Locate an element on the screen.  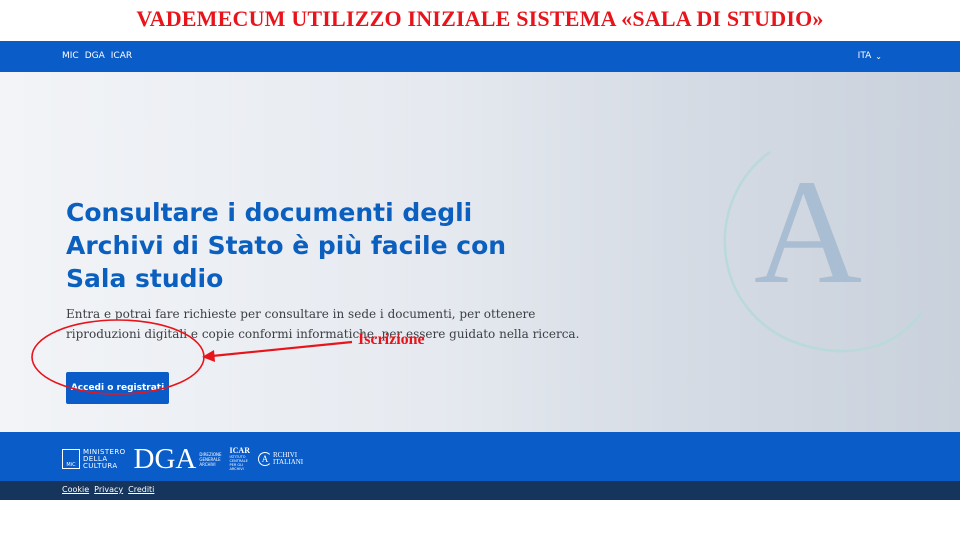
dga-logo: DGA DIREZIONE GENERALE ARCHIVI is located at coordinates (177, 459).